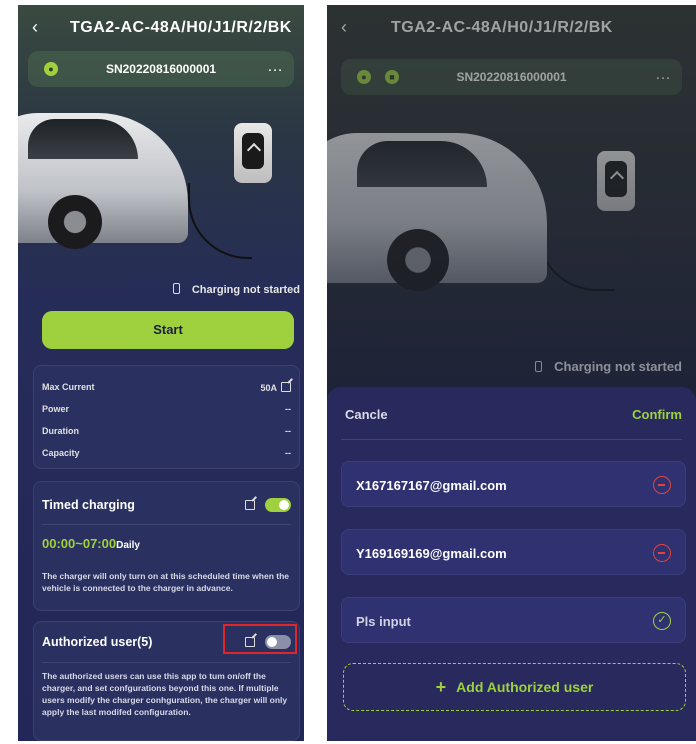 This screenshot has height=744, width=696. Describe the element at coordinates (513, 552) in the screenshot. I see `authorized-user-field: Y169169169@gmail.com` at that location.